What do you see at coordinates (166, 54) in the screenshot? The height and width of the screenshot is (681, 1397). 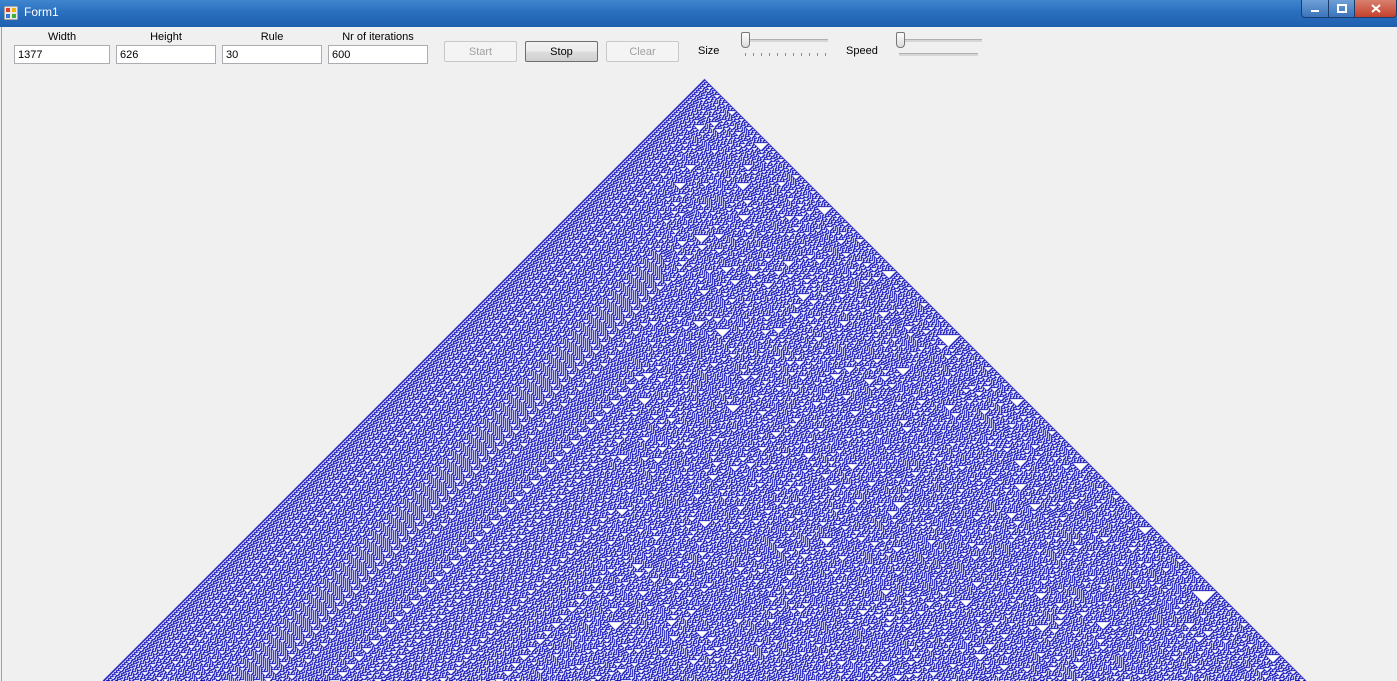 I see `height-input` at bounding box center [166, 54].